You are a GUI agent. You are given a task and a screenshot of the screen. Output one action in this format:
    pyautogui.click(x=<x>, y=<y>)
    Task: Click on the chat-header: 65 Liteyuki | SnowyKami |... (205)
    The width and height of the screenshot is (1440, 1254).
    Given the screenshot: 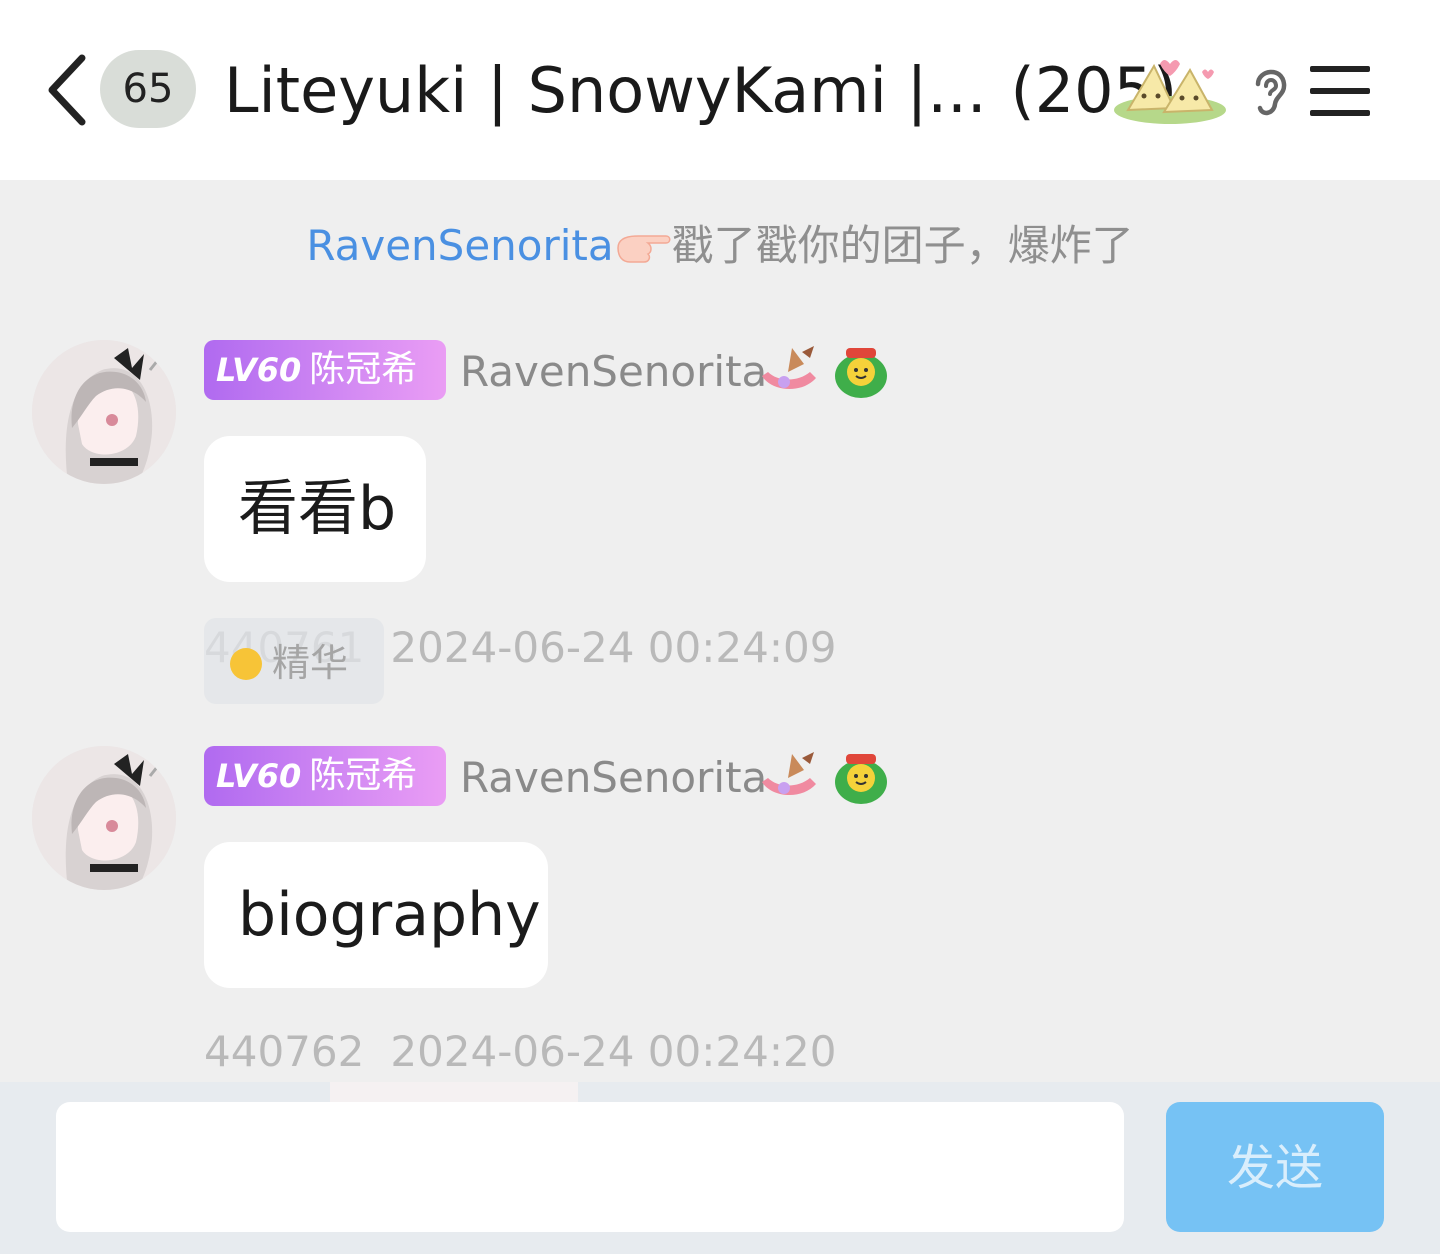 What is the action you would take?
    pyautogui.click(x=720, y=90)
    